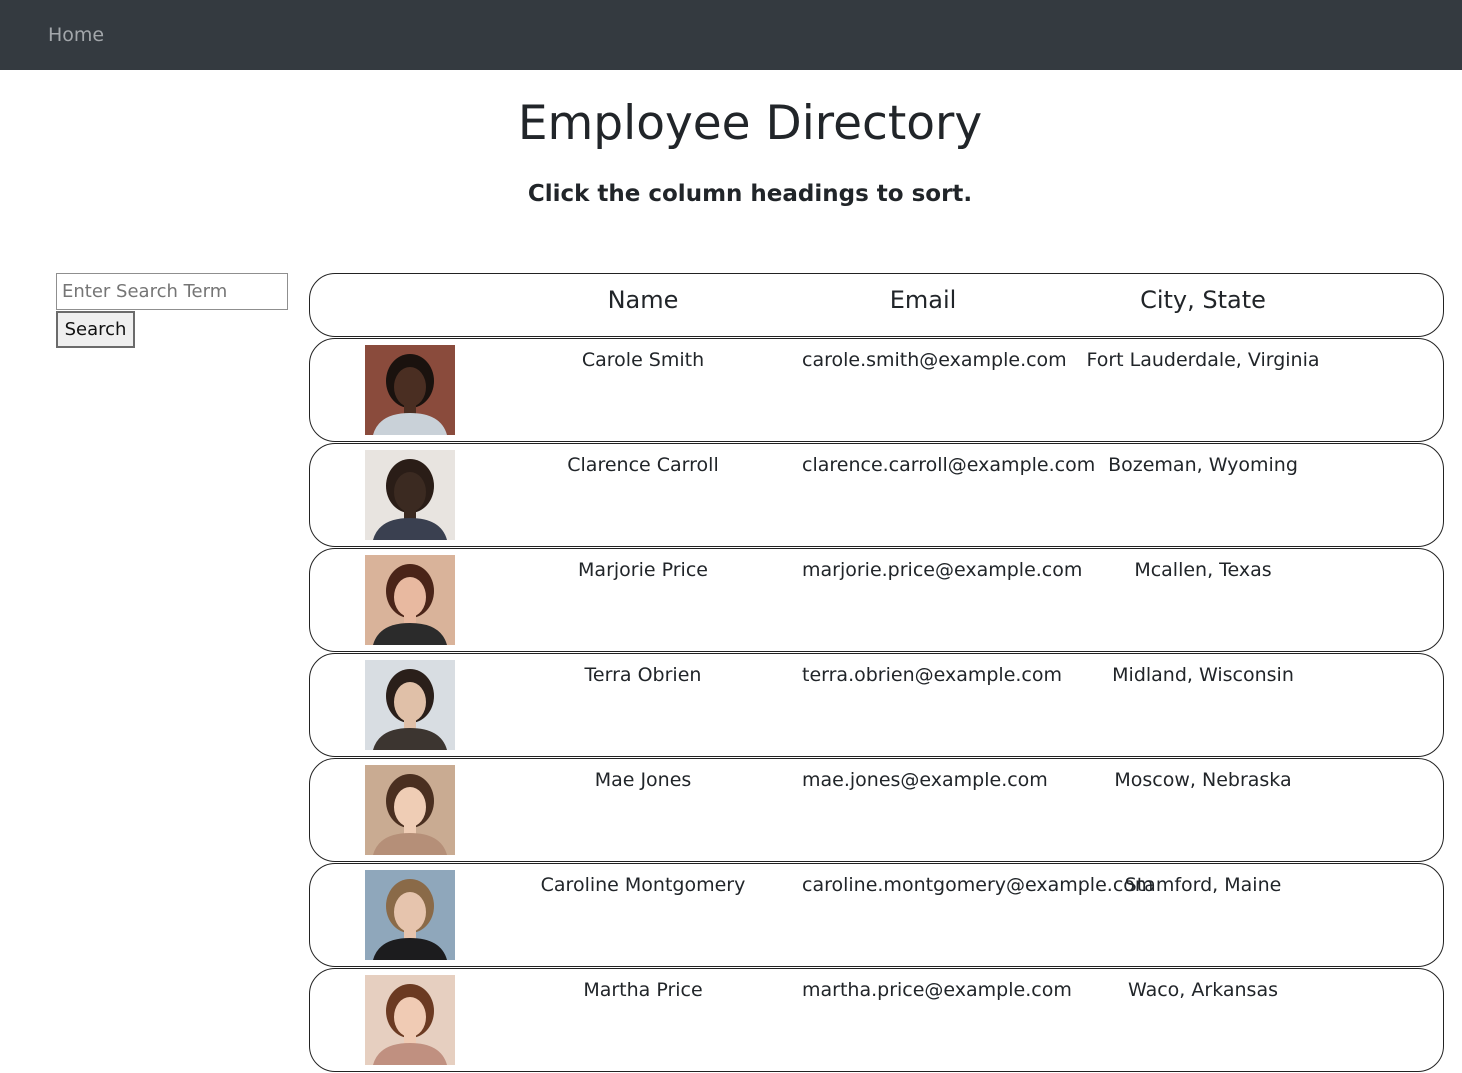 Image resolution: width=1462 pixels, height=1073 pixels. I want to click on employee-city-state: Bozeman, Wyoming, so click(1203, 465).